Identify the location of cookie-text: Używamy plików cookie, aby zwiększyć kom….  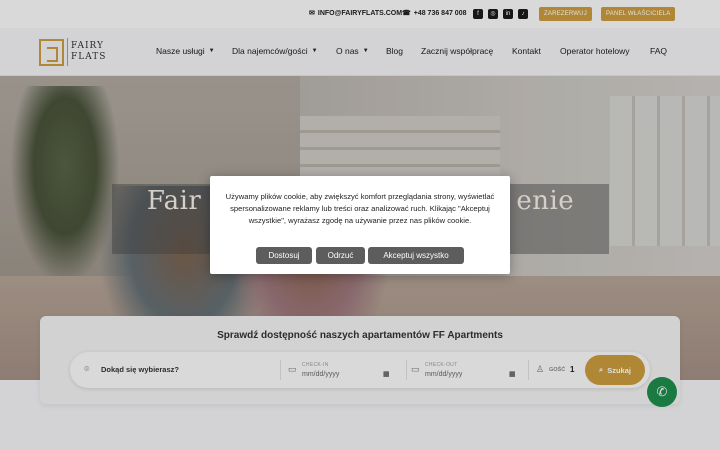
(360, 208).